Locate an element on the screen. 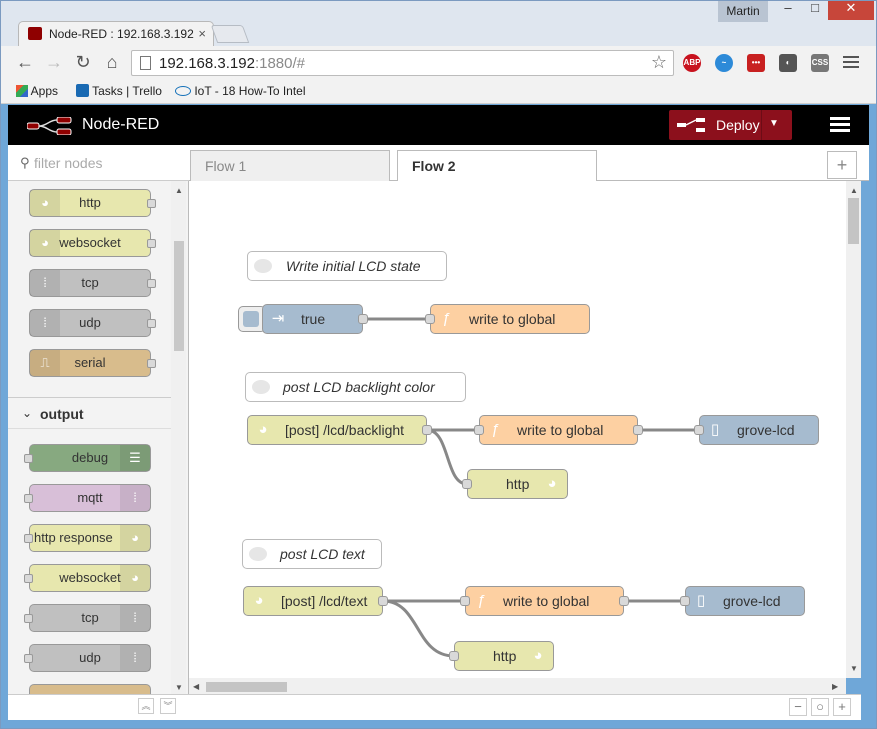 This screenshot has width=877, height=729. inject-node: ⇥ true is located at coordinates (312, 319).